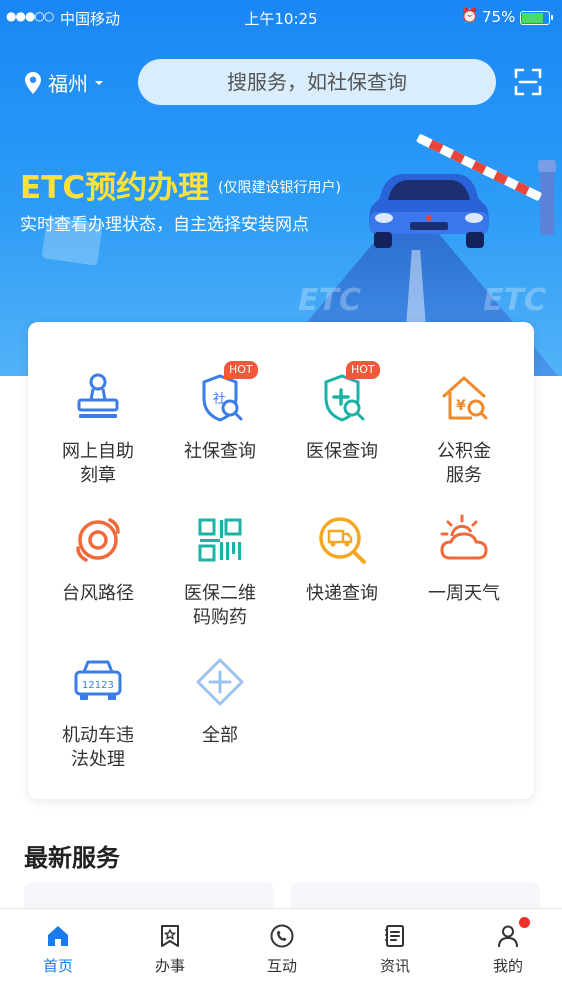 The height and width of the screenshot is (1000, 562). Describe the element at coordinates (68, 84) in the screenshot. I see `city-name: 福州` at that location.